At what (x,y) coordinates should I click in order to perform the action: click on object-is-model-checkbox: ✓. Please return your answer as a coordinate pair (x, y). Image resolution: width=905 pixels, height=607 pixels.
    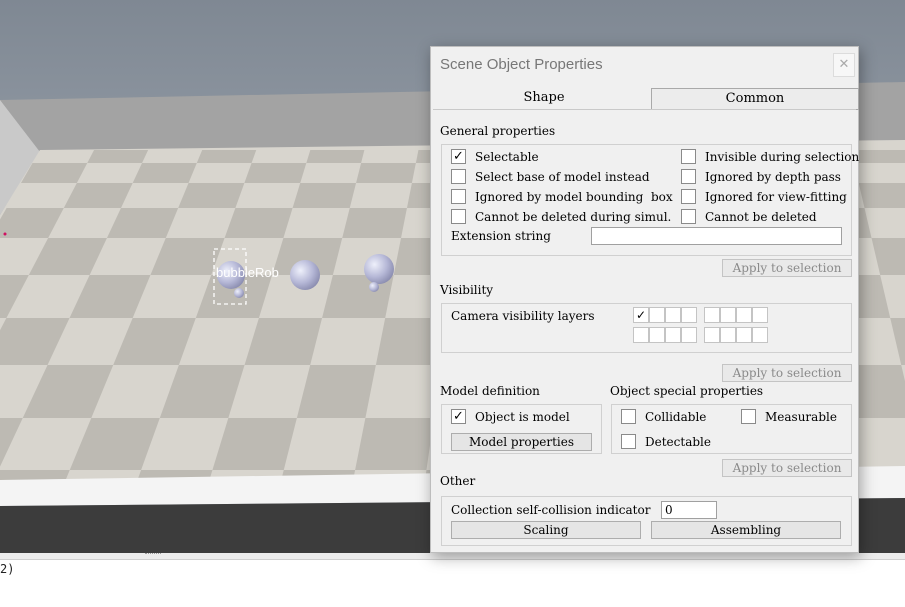
    Looking at the image, I should click on (458, 416).